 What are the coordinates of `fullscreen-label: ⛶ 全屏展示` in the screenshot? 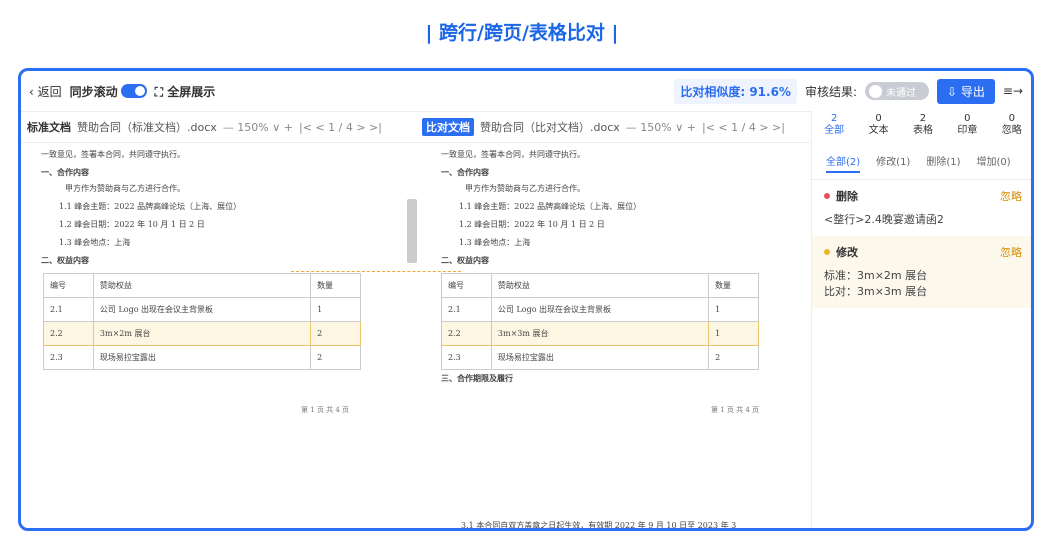 It's located at (185, 91).